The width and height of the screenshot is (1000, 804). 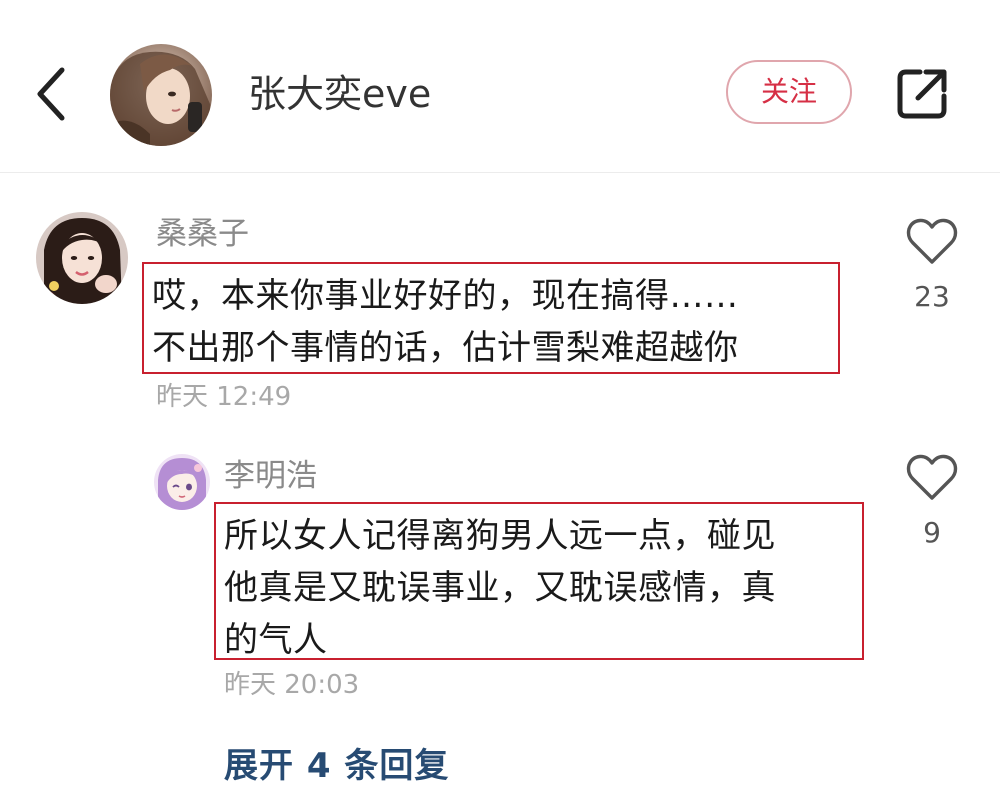 What do you see at coordinates (276, 640) in the screenshot?
I see `comment-line: 的气人` at bounding box center [276, 640].